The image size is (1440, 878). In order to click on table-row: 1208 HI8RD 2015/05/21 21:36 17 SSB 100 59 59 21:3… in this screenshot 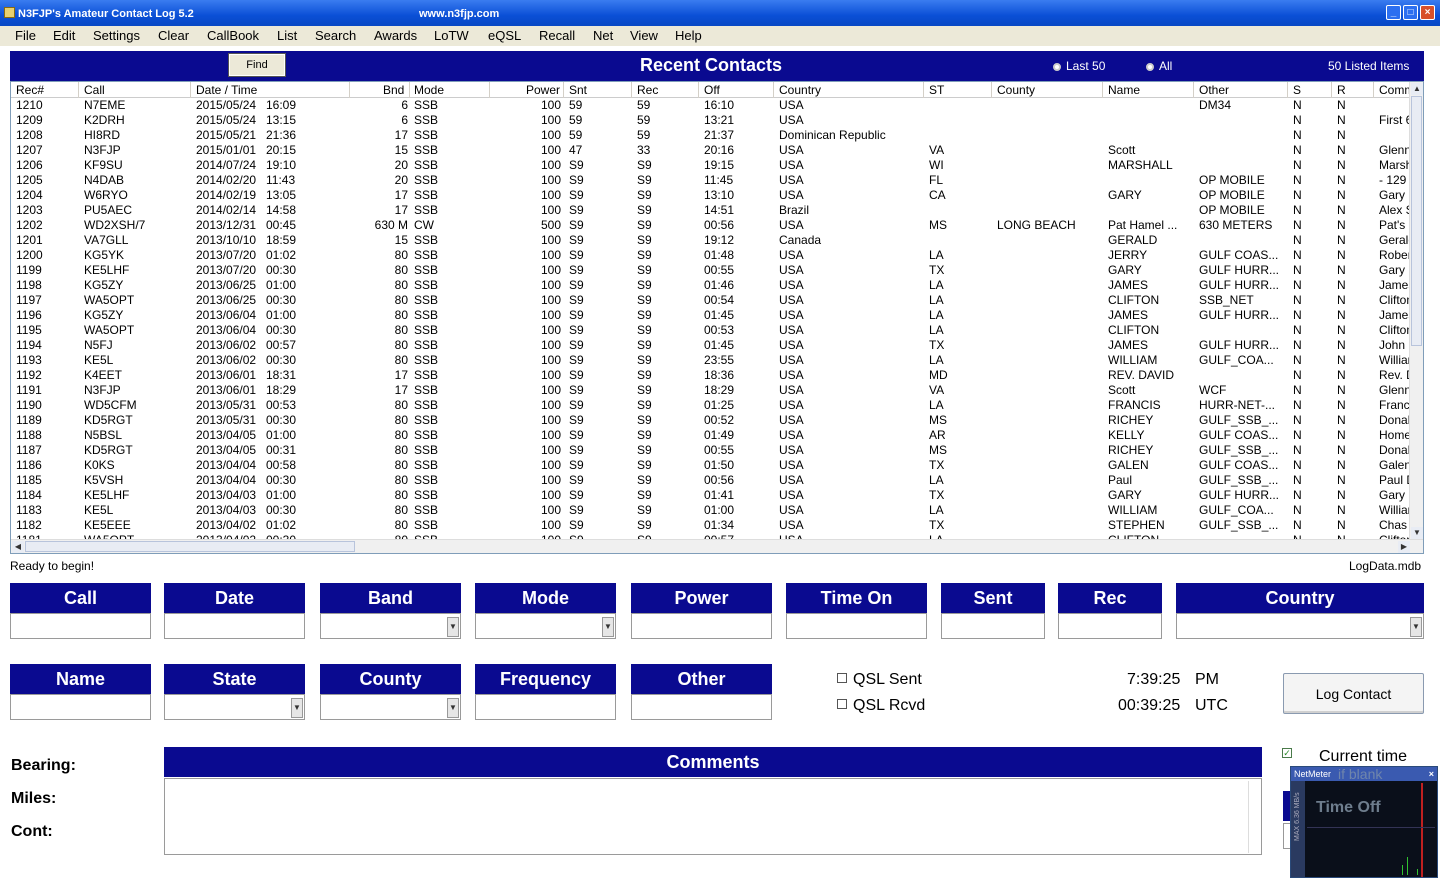, I will do `click(711, 135)`.